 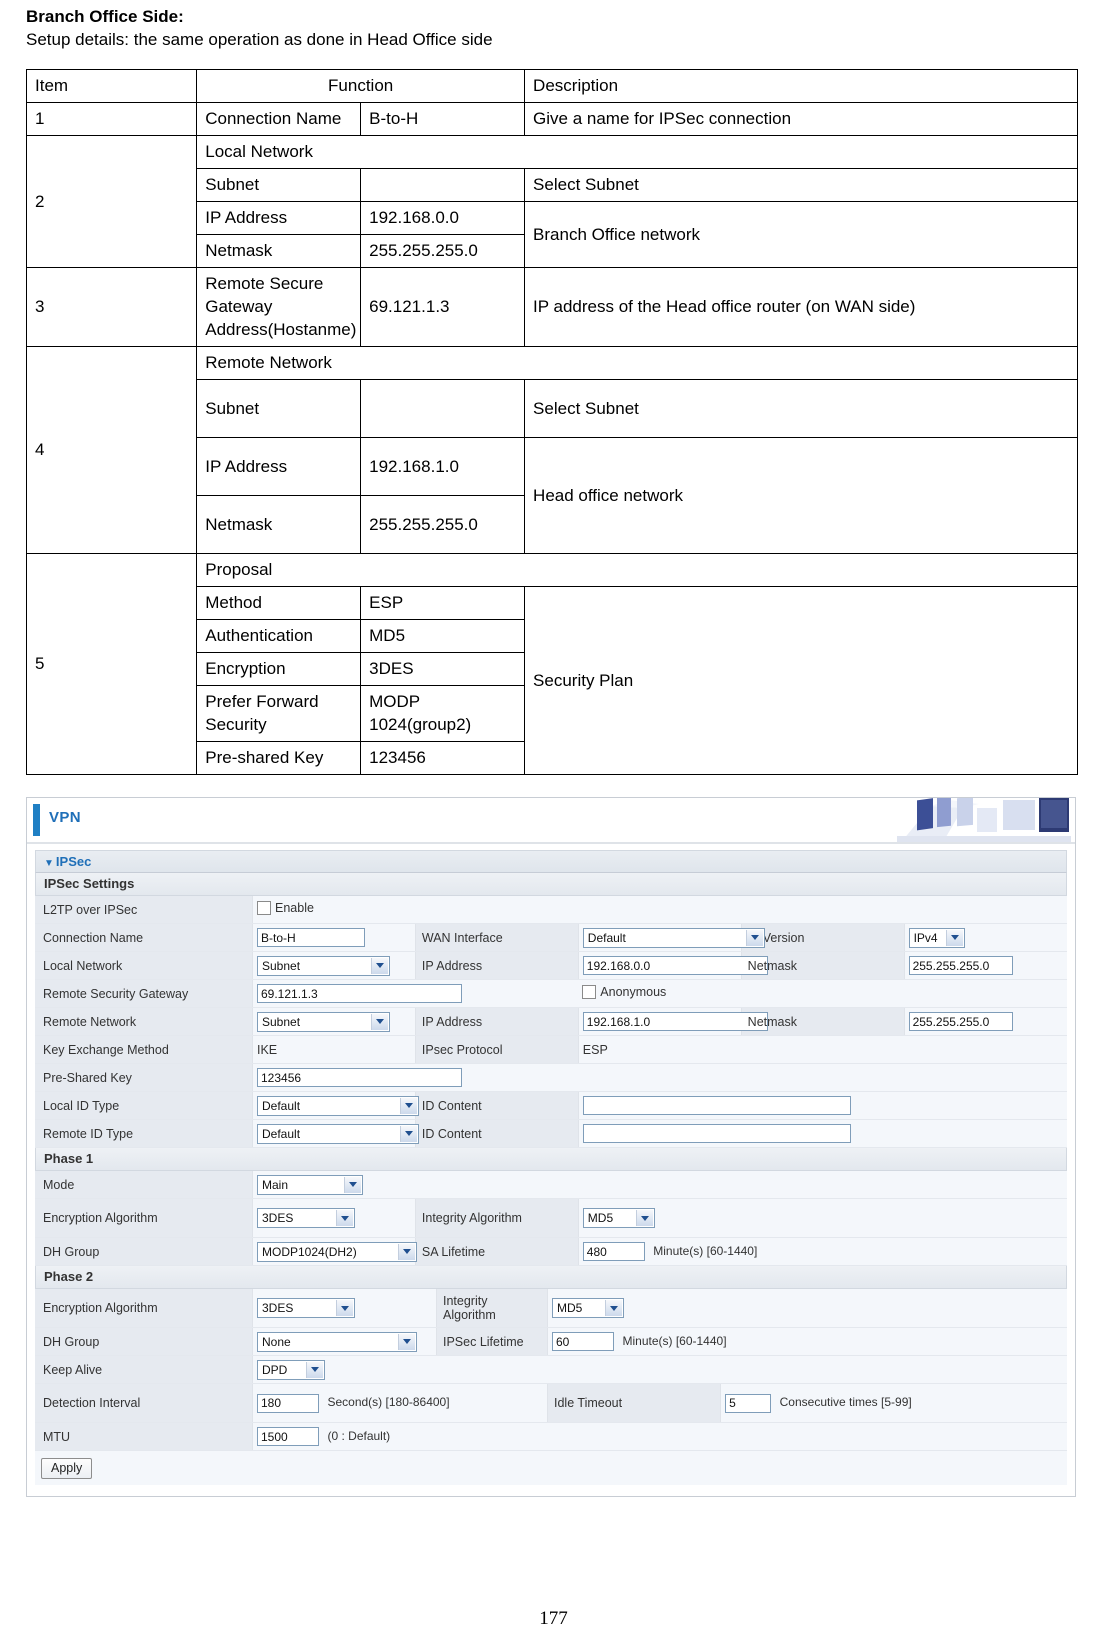 What do you see at coordinates (551, 861) in the screenshot?
I see `ipsec-section-header: ▼ IPSec` at bounding box center [551, 861].